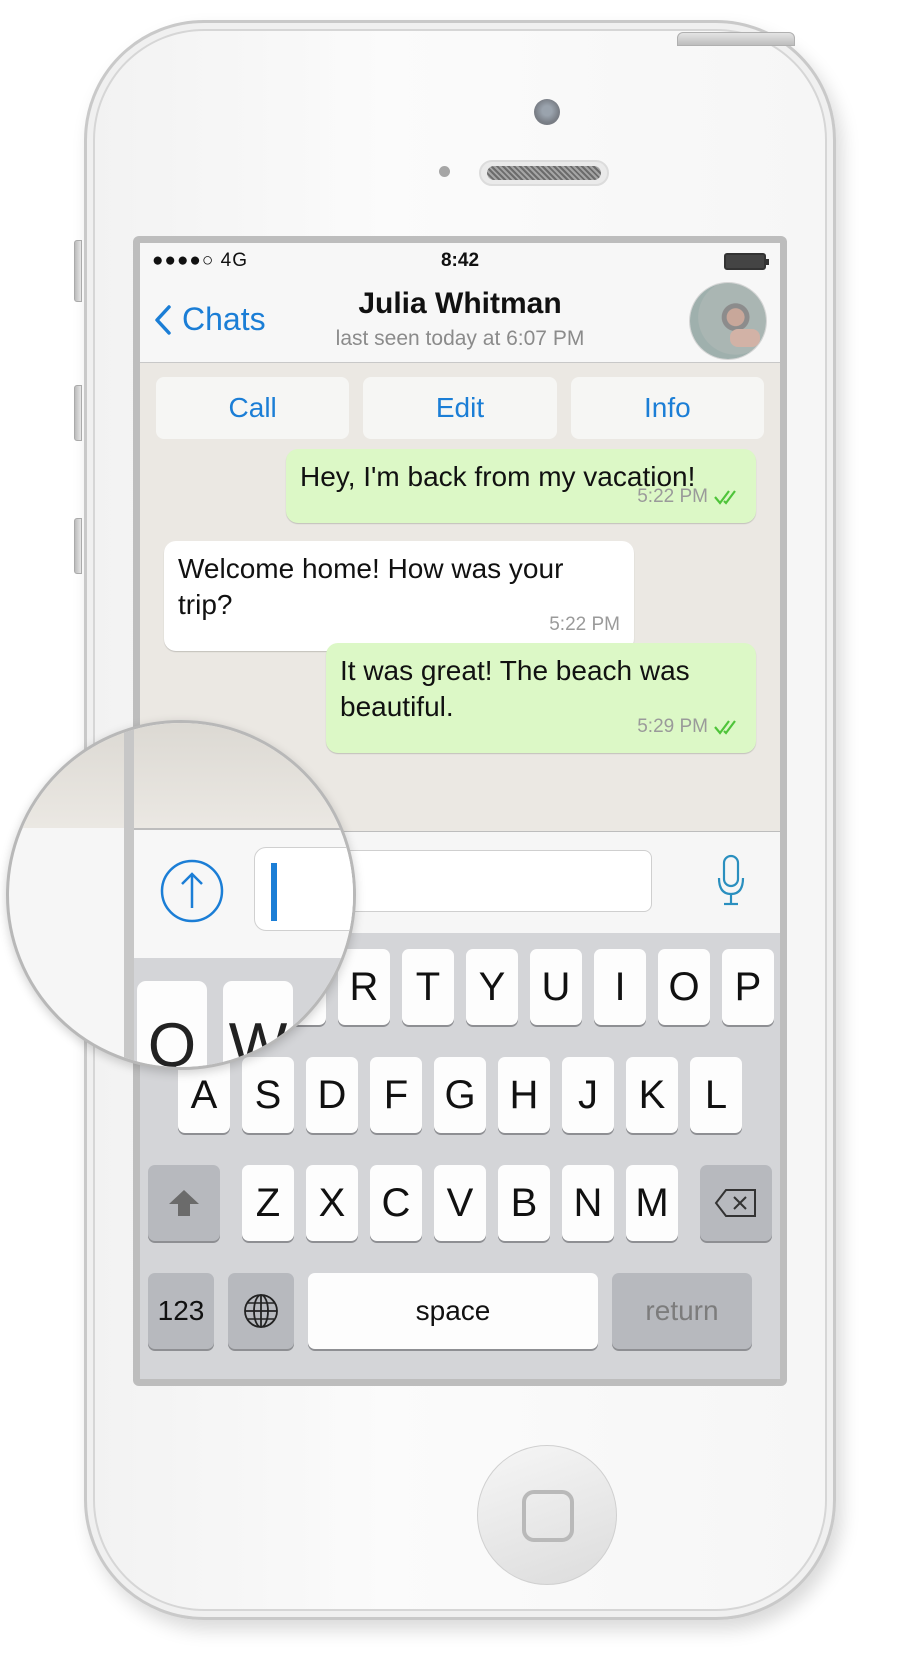 This screenshot has width=920, height=1660. I want to click on space-key: space, so click(453, 1311).